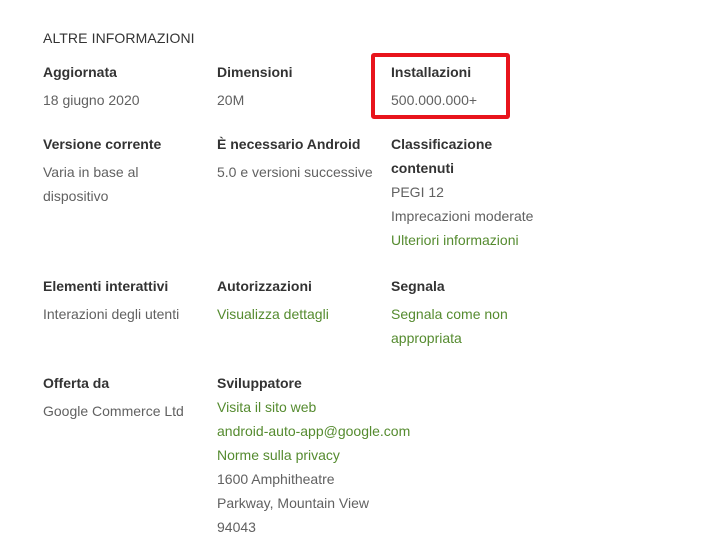  I want to click on interactive-elements-value: Interazioni degli utenti, so click(111, 314).